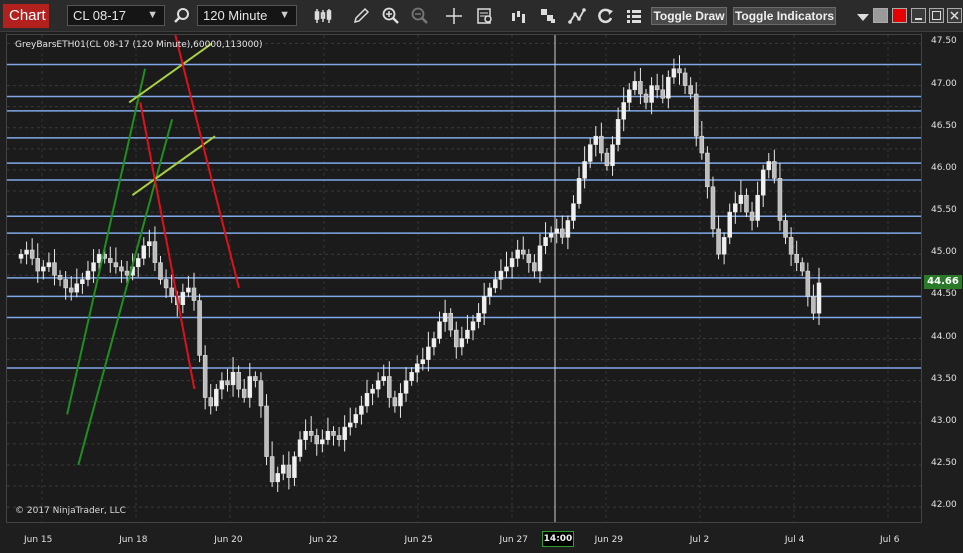 This screenshot has width=963, height=553. I want to click on link-button, so click(899, 15).